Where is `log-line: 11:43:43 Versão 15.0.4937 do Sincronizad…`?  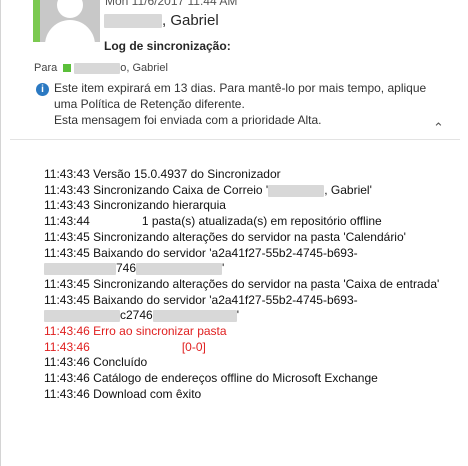 log-line: 11:43:43 Versão 15.0.4937 do Sincronizad… is located at coordinates (162, 174).